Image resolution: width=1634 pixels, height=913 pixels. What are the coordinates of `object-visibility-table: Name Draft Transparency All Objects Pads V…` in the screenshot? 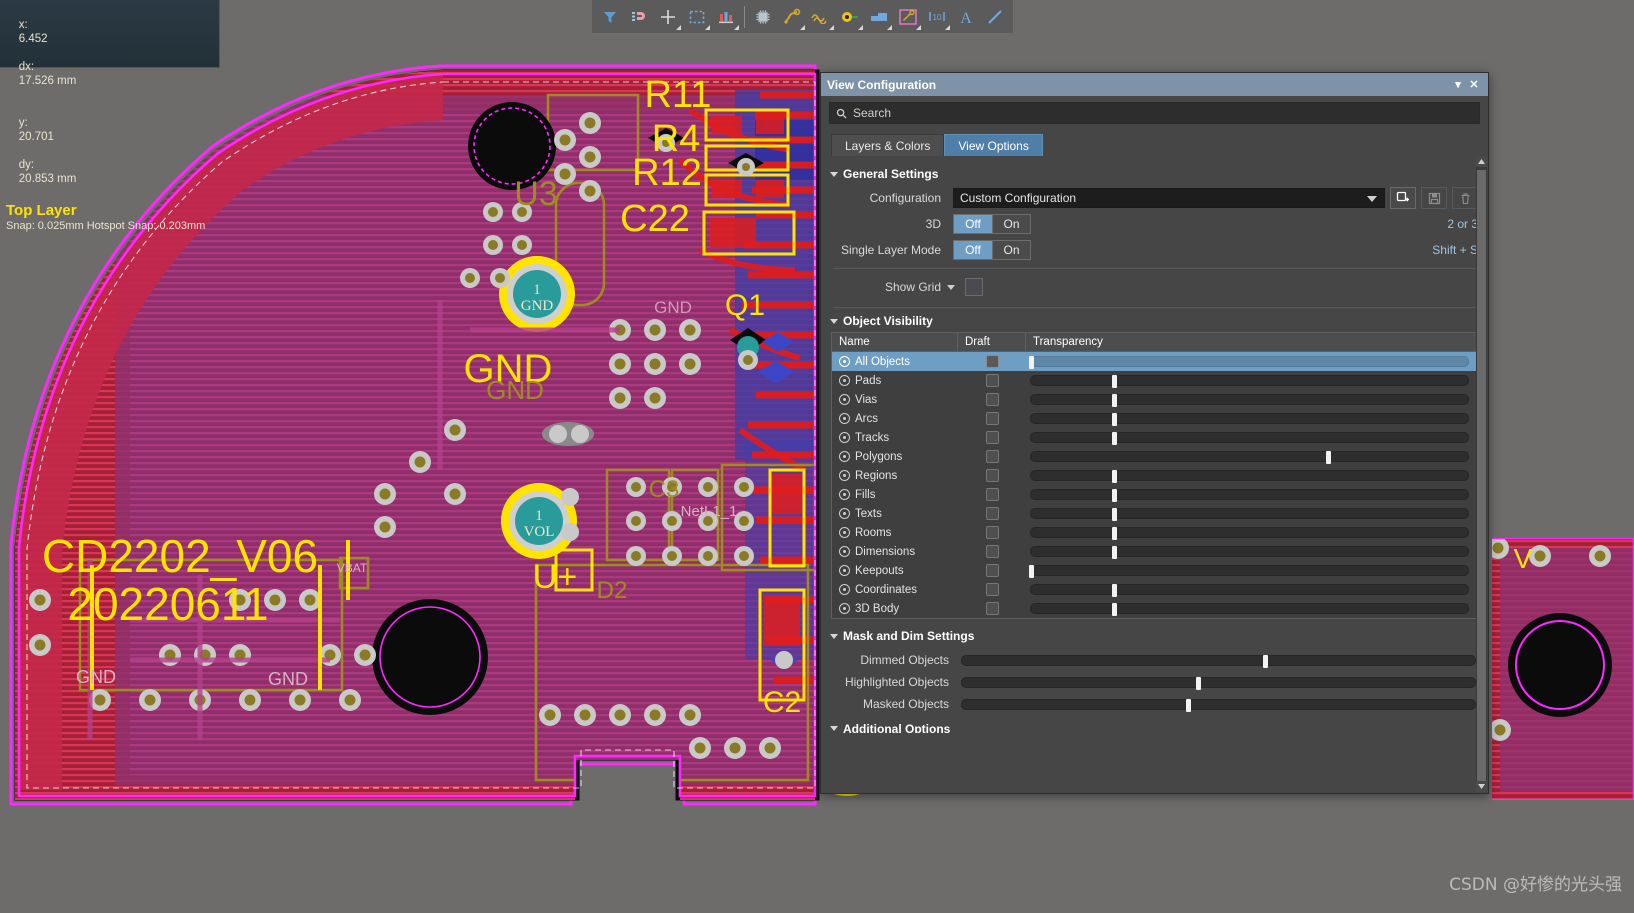 It's located at (1154, 475).